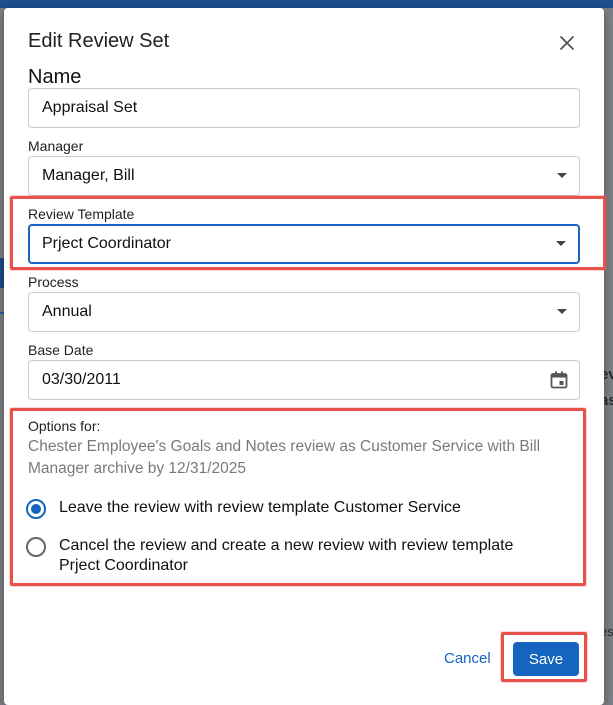 The width and height of the screenshot is (613, 705). What do you see at coordinates (64, 426) in the screenshot?
I see `options-label: Options for:` at bounding box center [64, 426].